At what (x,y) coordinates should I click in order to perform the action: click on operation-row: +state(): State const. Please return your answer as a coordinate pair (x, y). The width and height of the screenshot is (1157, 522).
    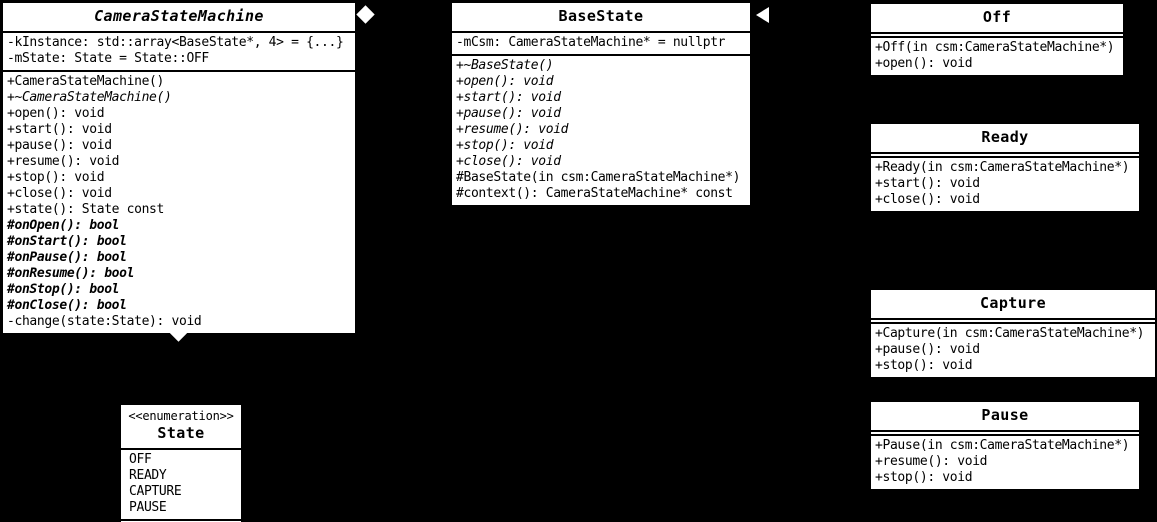
    Looking at the image, I should click on (86, 209).